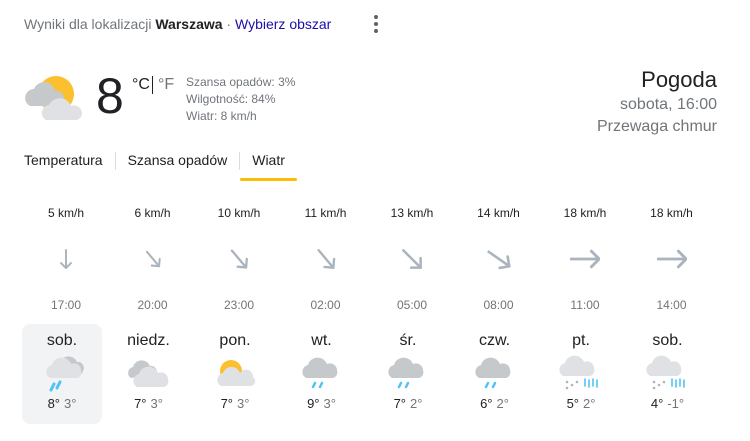  I want to click on weather-datetime: sobota, 16:00, so click(668, 104).